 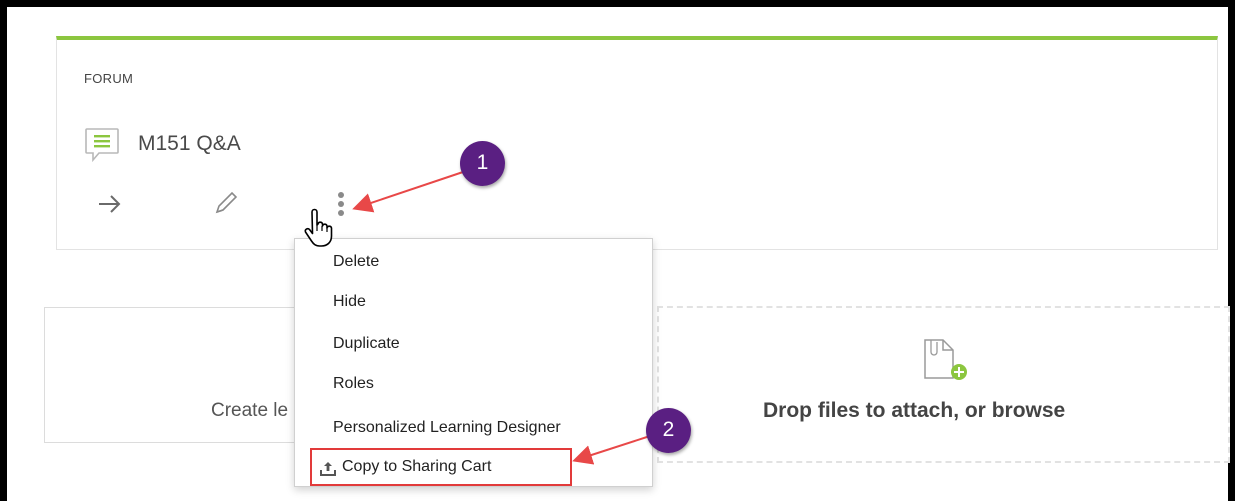 I want to click on file-drop-zone: Drop files to attach, or browse, so click(x=943, y=384).